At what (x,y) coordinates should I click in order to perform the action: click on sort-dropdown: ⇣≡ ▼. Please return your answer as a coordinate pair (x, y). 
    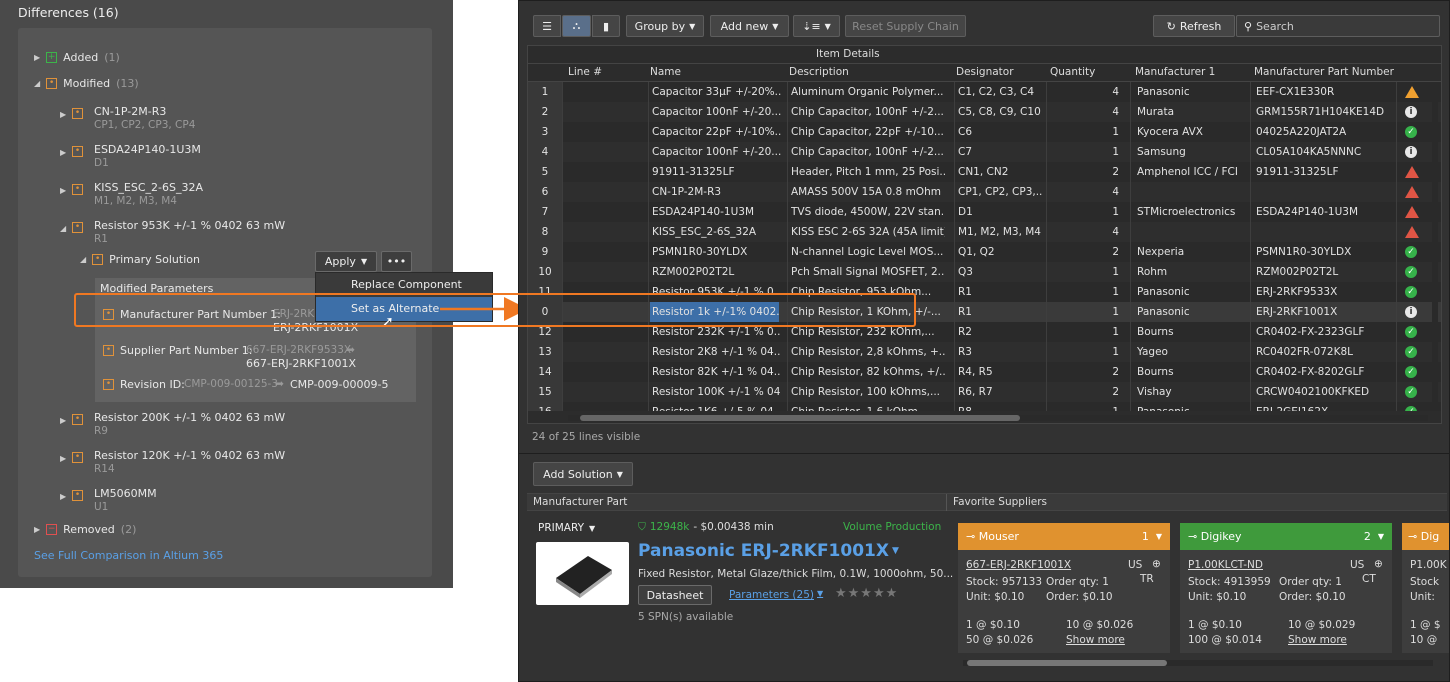
    Looking at the image, I should click on (816, 26).